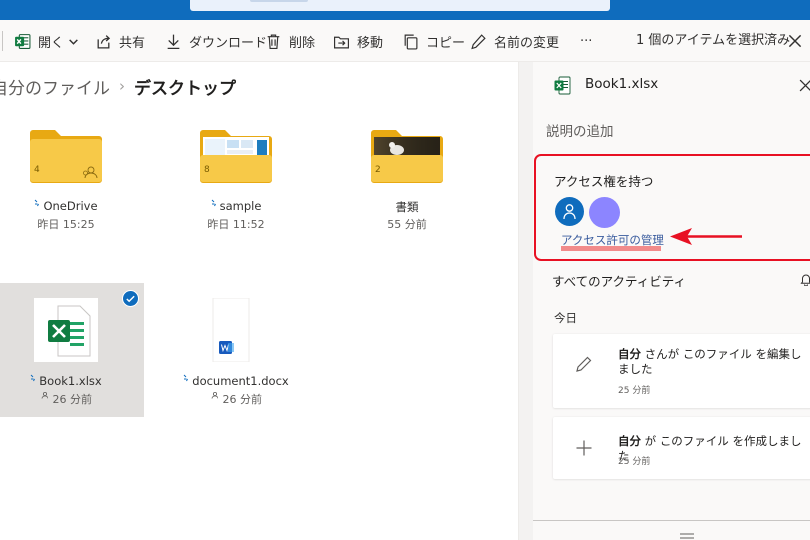 The image size is (810, 540). Describe the element at coordinates (66, 224) in the screenshot. I see `file-modified: 昨日 15:25` at that location.